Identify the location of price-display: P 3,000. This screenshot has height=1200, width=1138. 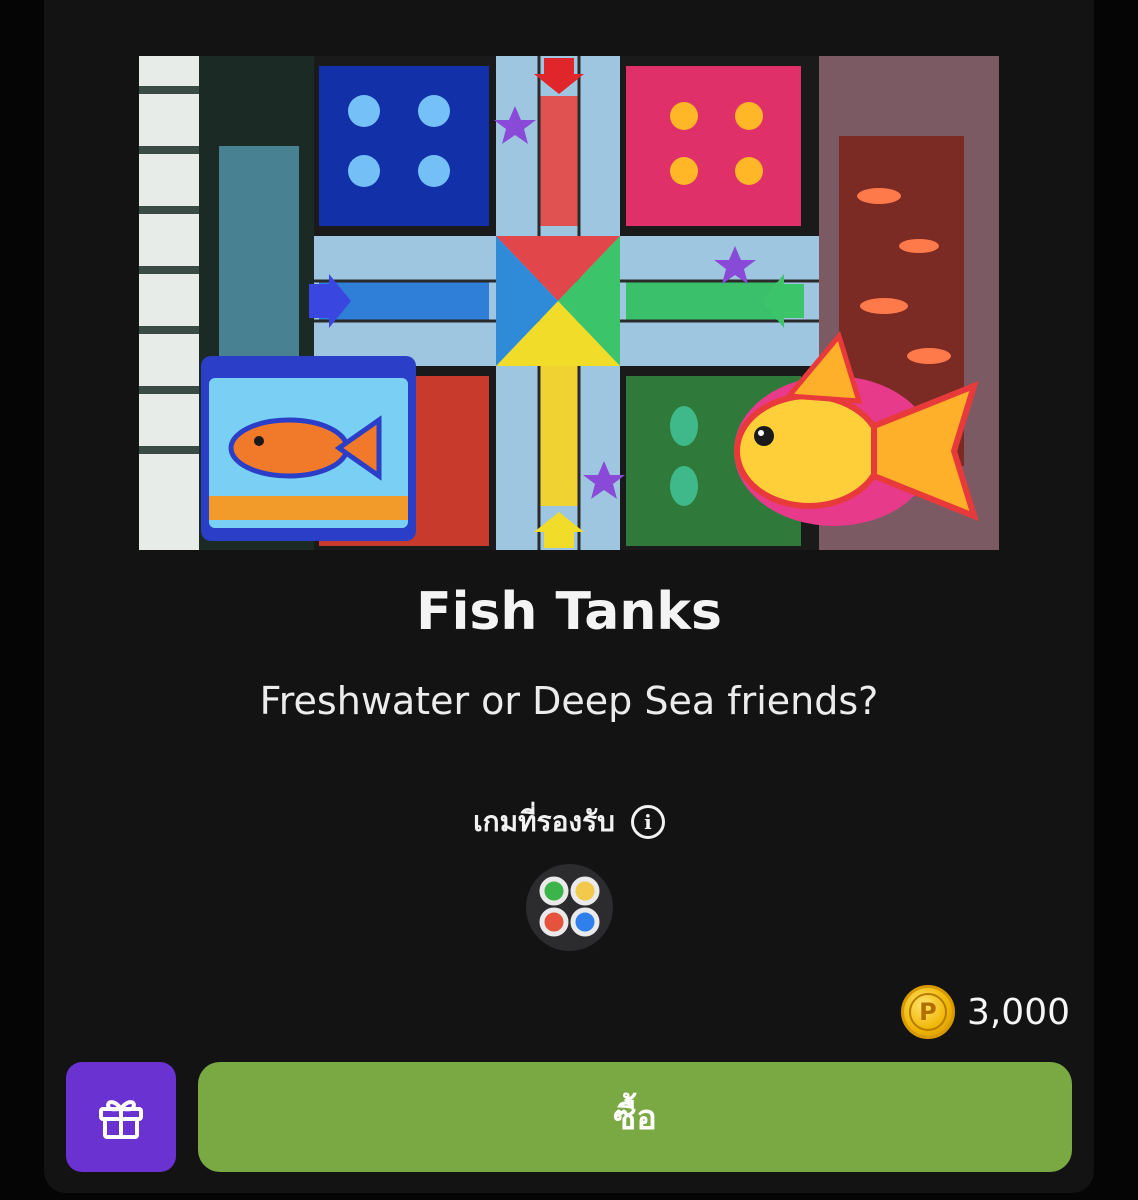
(985, 1012).